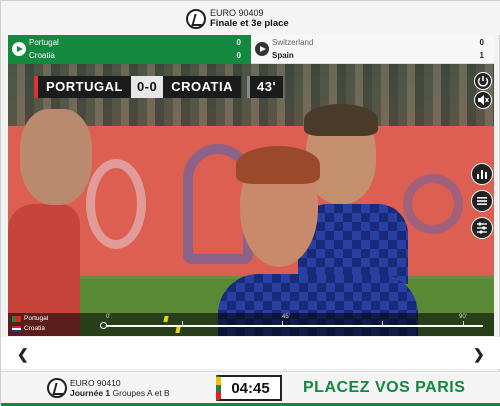 The height and width of the screenshot is (406, 500). Describe the element at coordinates (249, 23) in the screenshot. I see `event-stage: Finale et 3e place` at that location.